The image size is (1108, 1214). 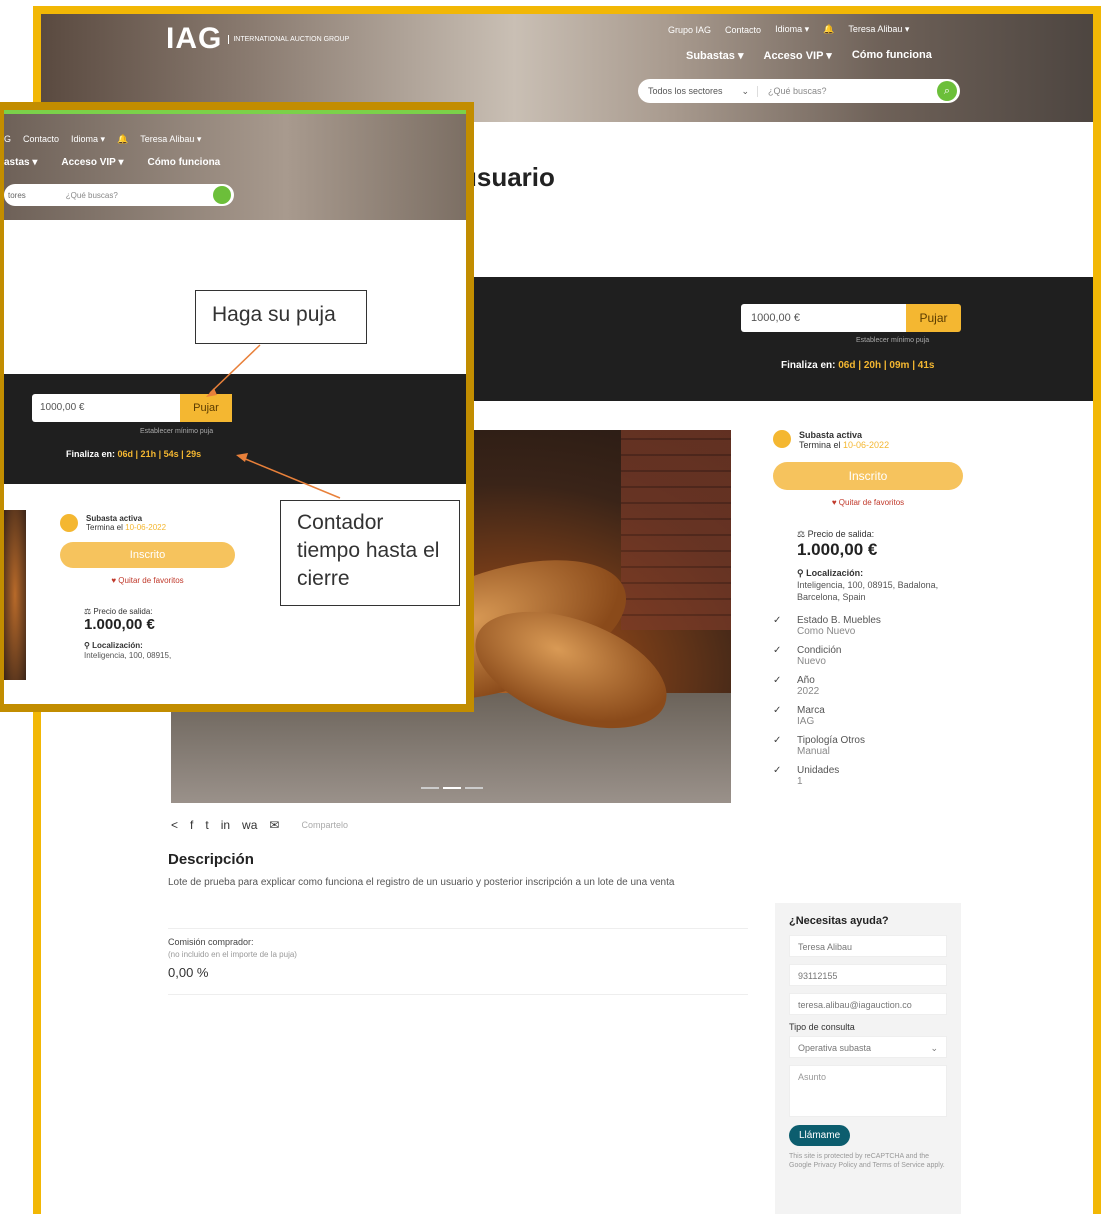 What do you see at coordinates (174, 825) in the screenshot?
I see `share-icon: <` at bounding box center [174, 825].